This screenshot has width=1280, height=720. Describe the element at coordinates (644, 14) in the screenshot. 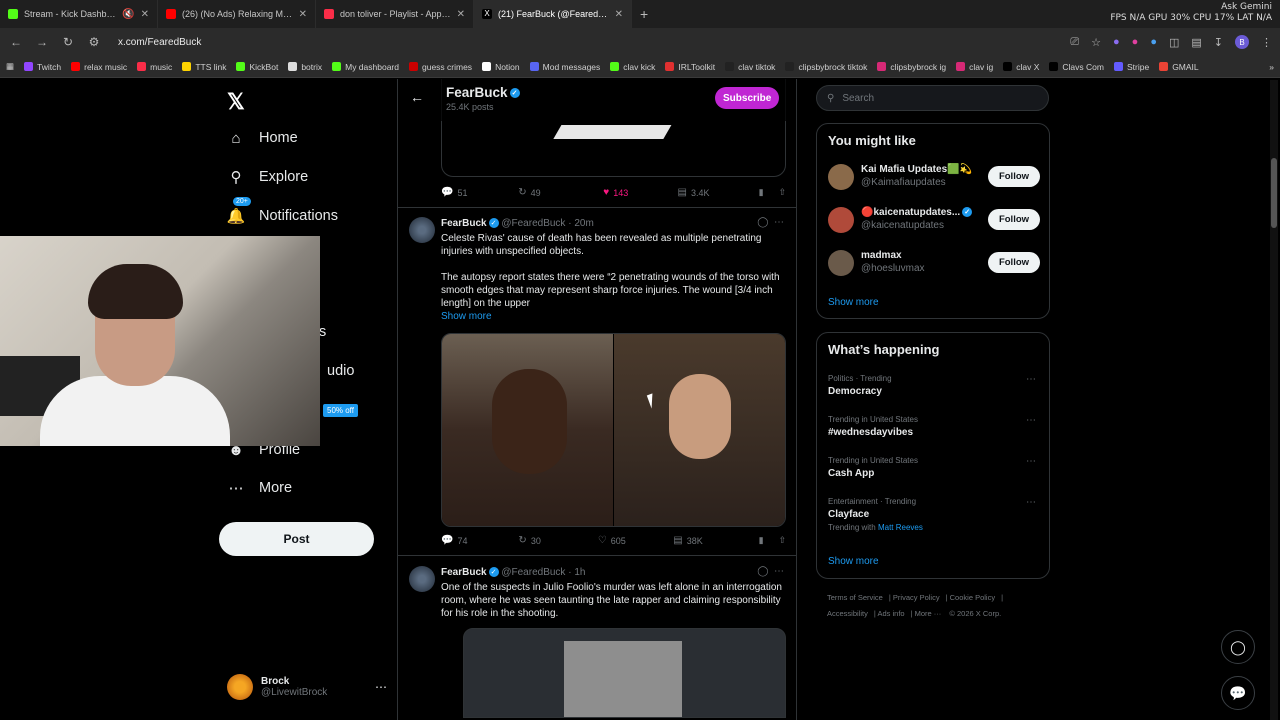

I see `new-tab-button: +` at that location.